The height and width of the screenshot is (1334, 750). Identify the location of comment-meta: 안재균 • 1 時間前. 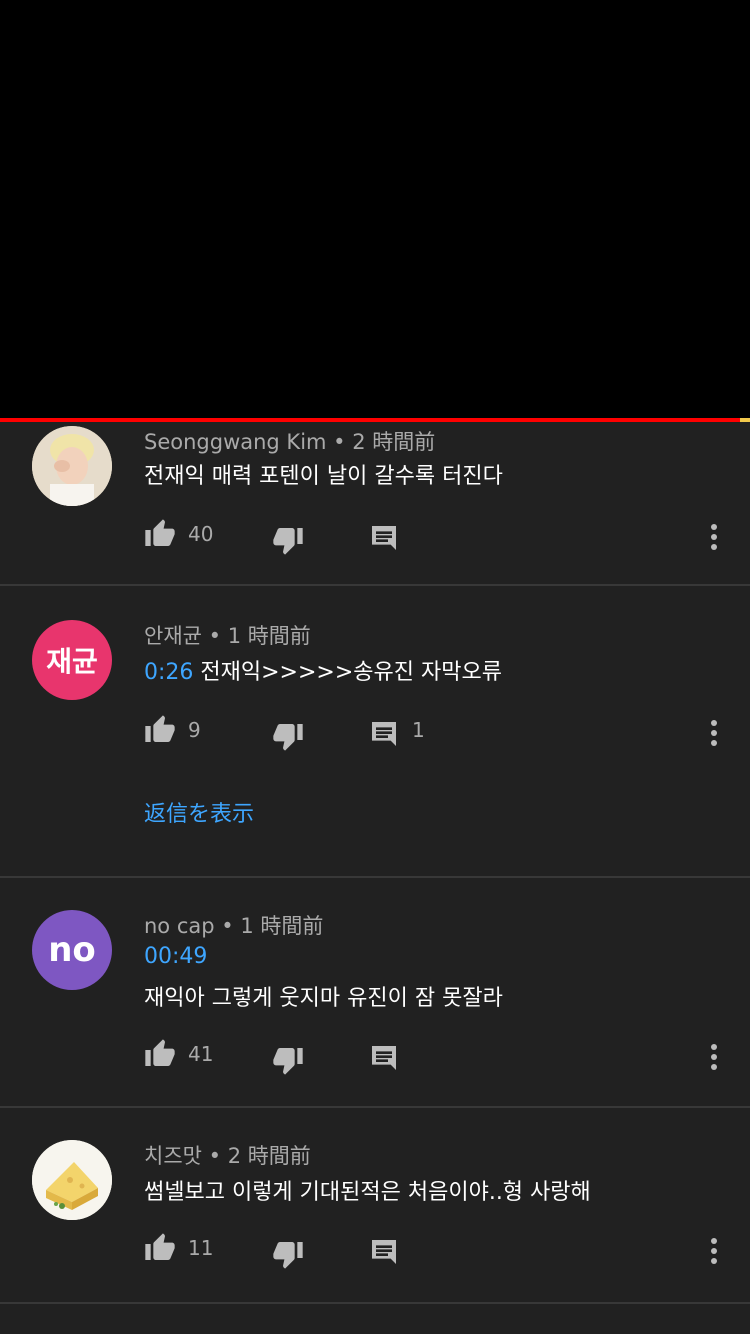
(227, 635).